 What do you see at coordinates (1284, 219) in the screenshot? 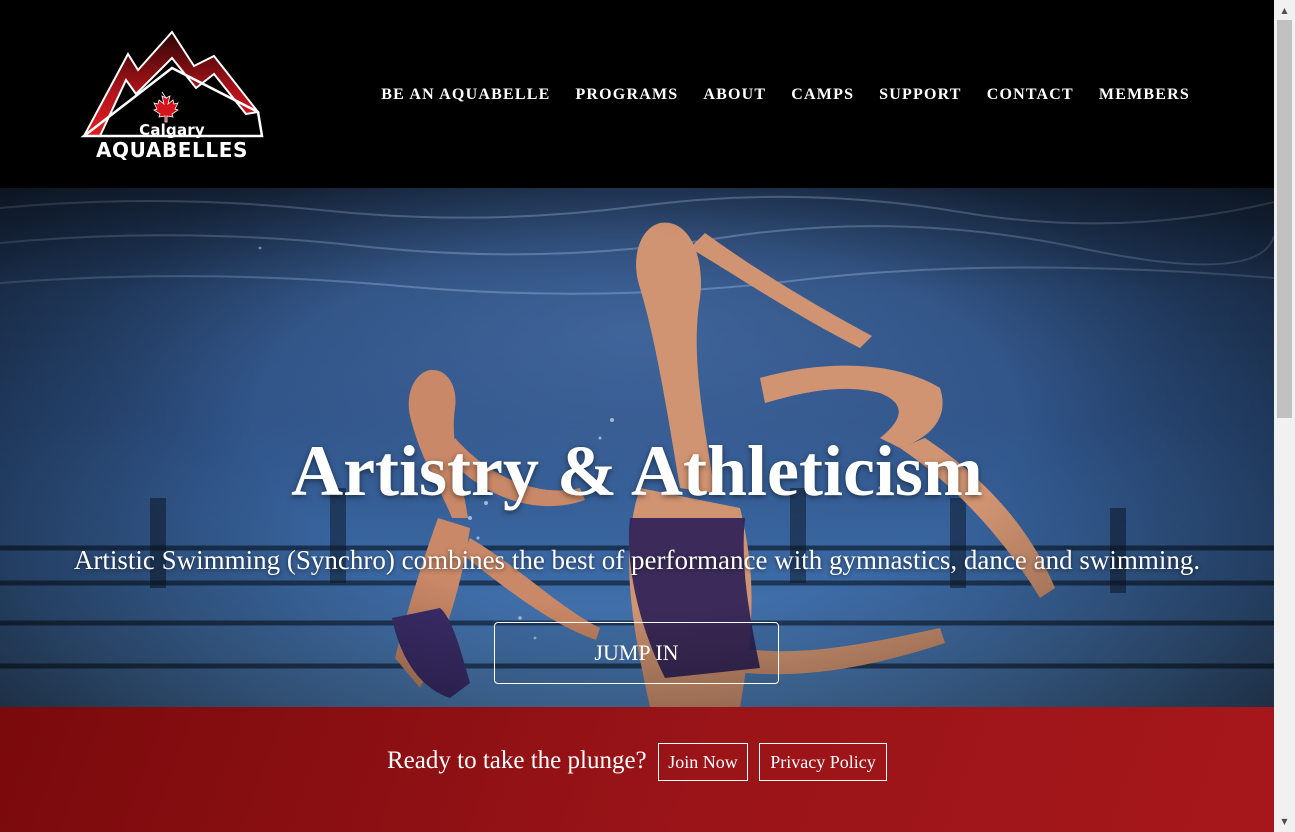
I see `scrollbar-thumb` at bounding box center [1284, 219].